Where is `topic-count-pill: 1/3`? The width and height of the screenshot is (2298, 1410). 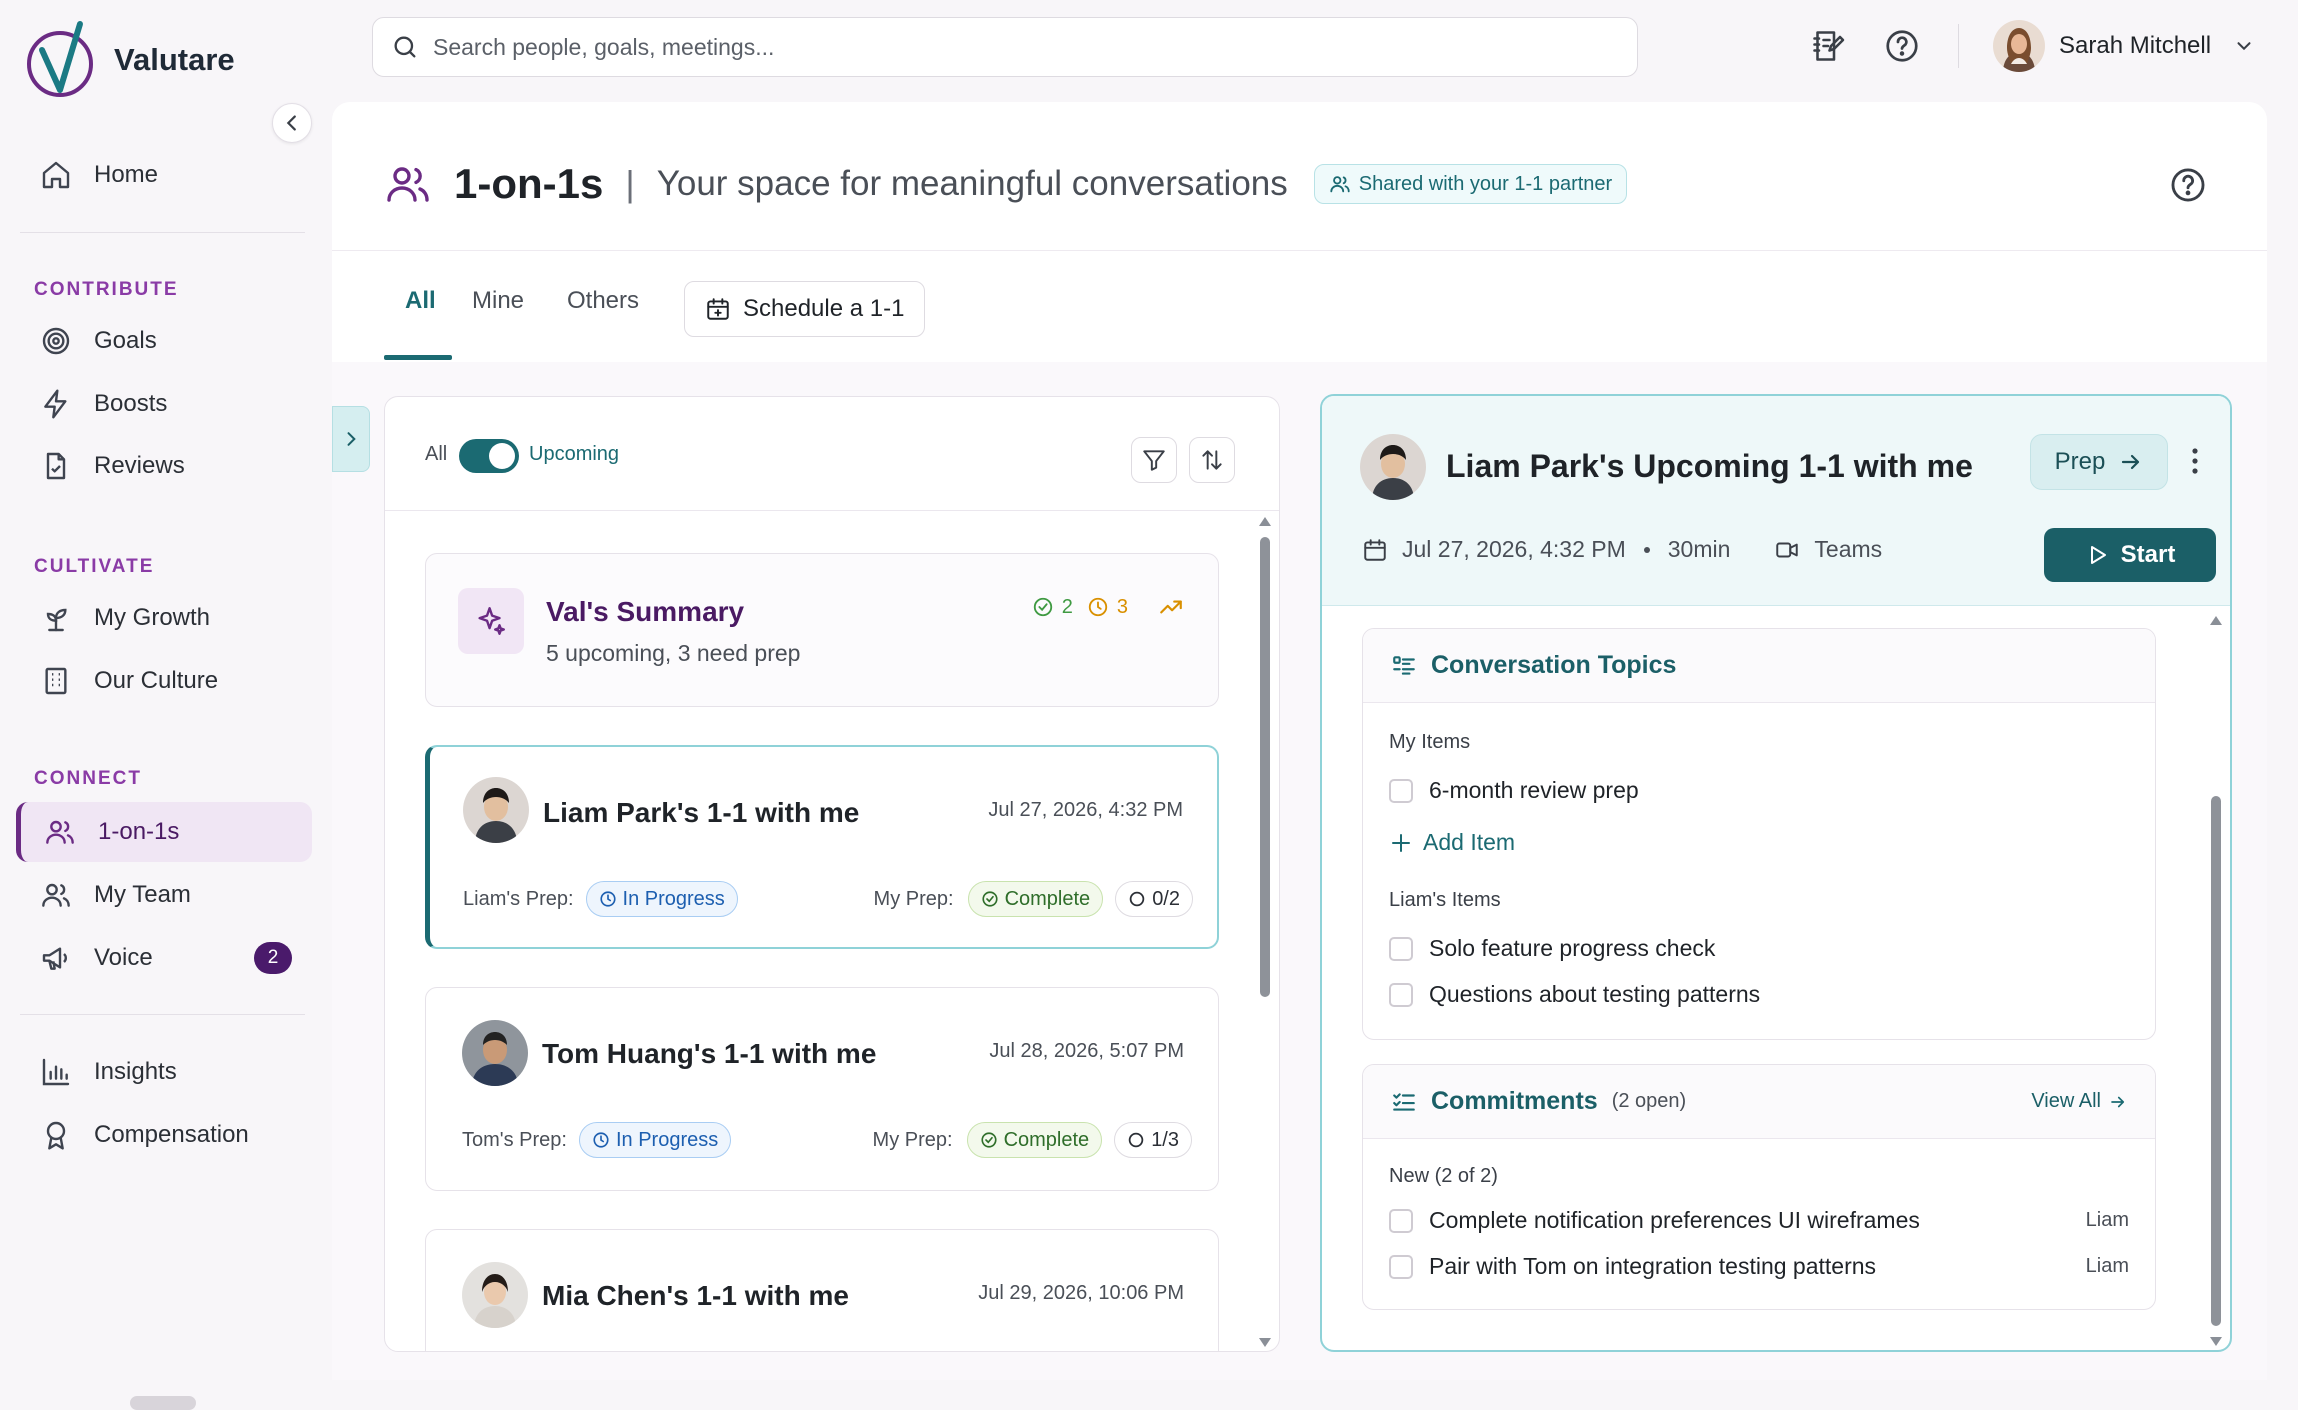 topic-count-pill: 1/3 is located at coordinates (1153, 1140).